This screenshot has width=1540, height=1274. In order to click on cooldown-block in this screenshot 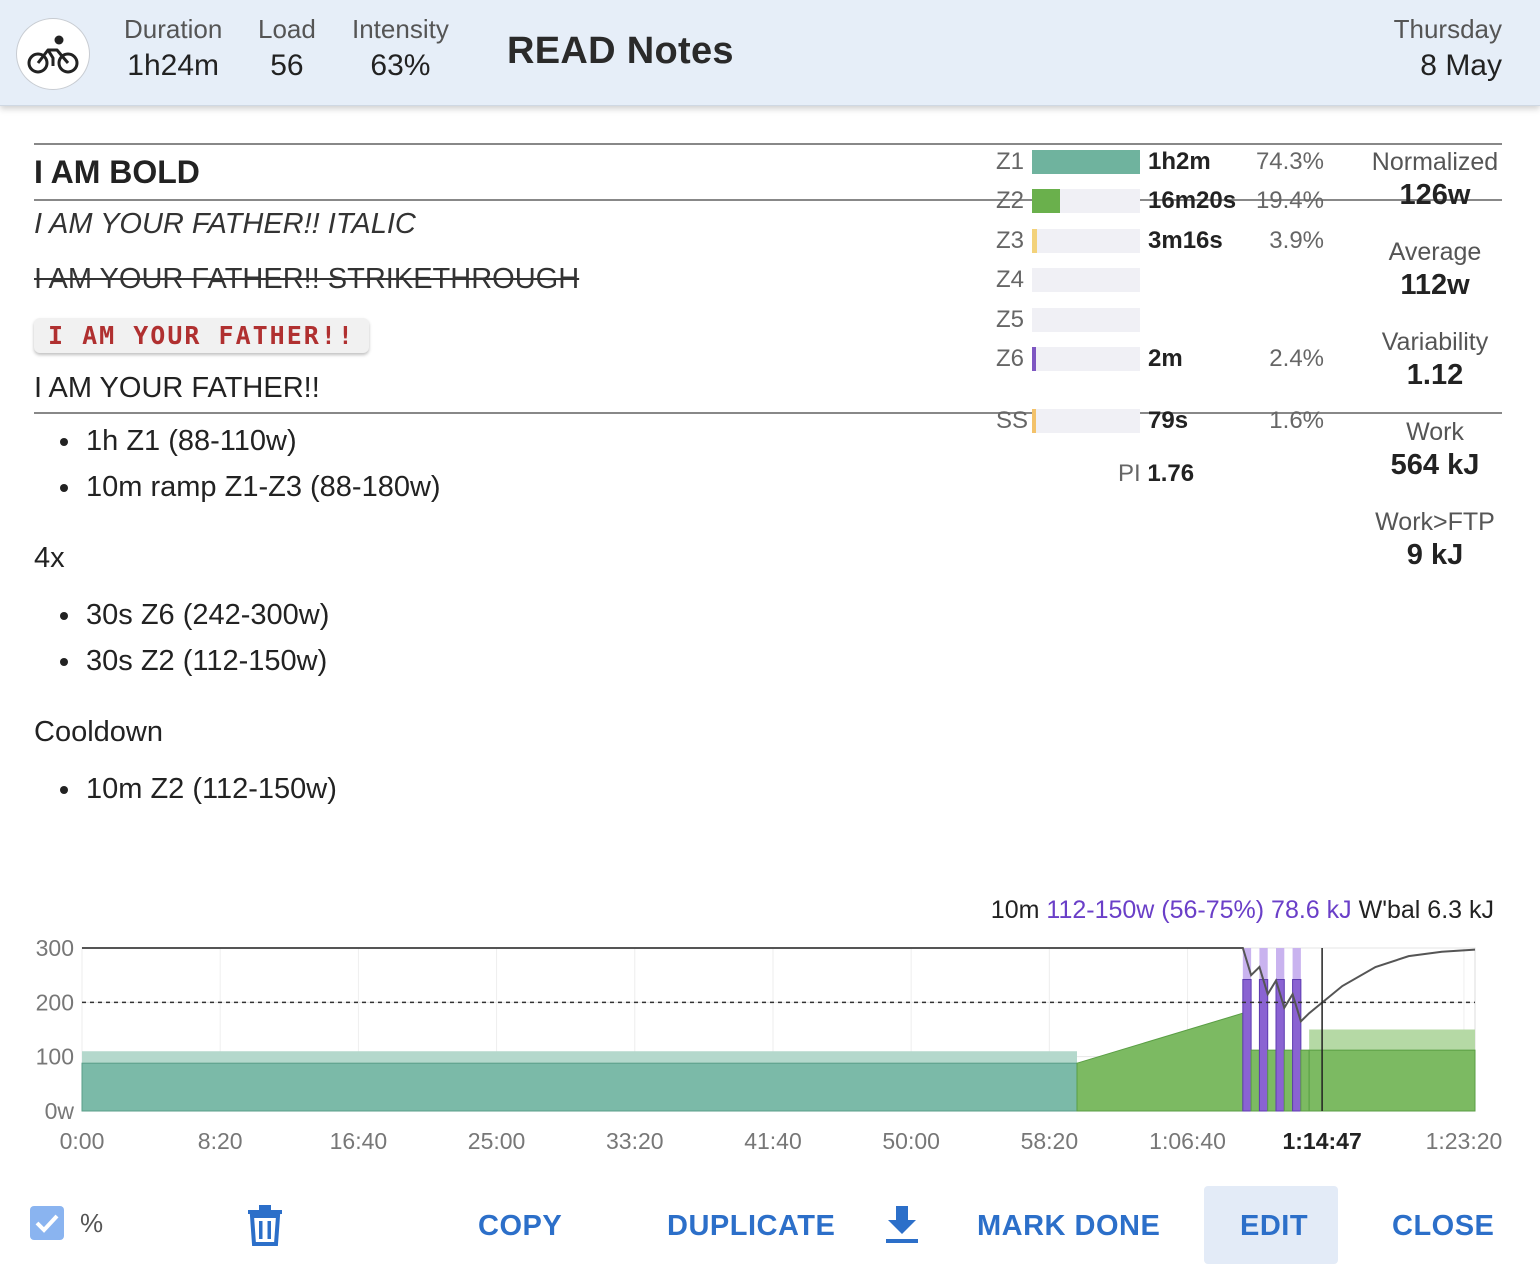, I will do `click(1392, 1080)`.